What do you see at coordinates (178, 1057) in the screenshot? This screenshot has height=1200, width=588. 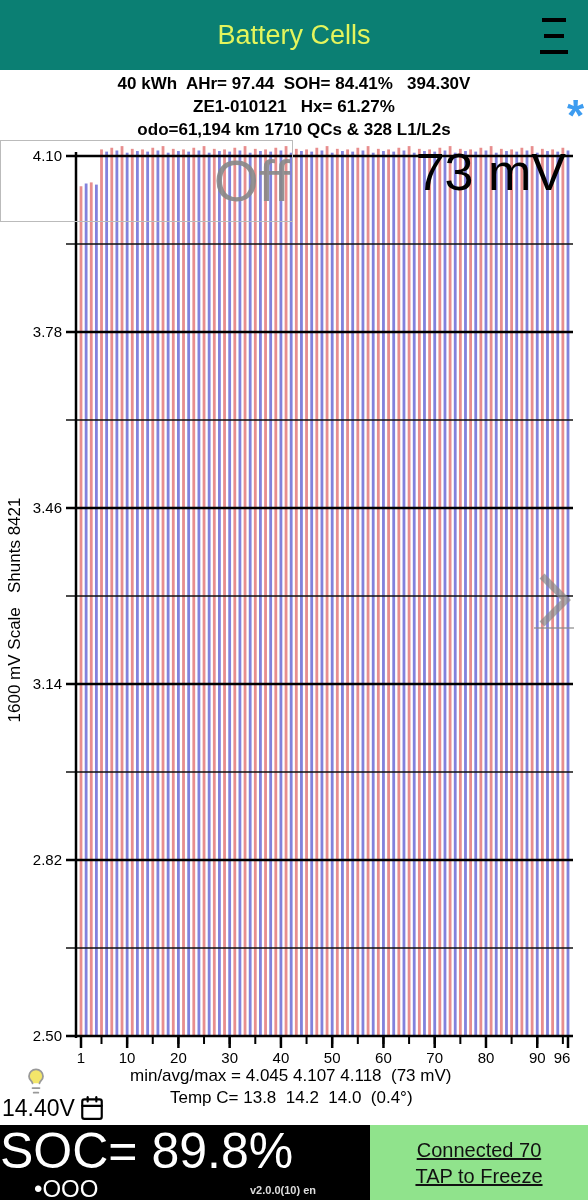 I see `x-tick-label: 20` at bounding box center [178, 1057].